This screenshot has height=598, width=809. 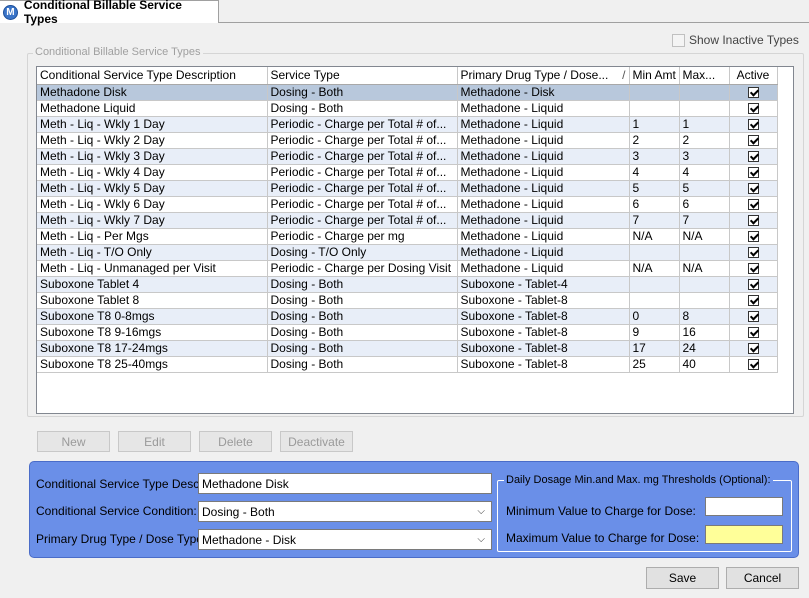 I want to click on cell-description: Methadone Disk, so click(x=152, y=92).